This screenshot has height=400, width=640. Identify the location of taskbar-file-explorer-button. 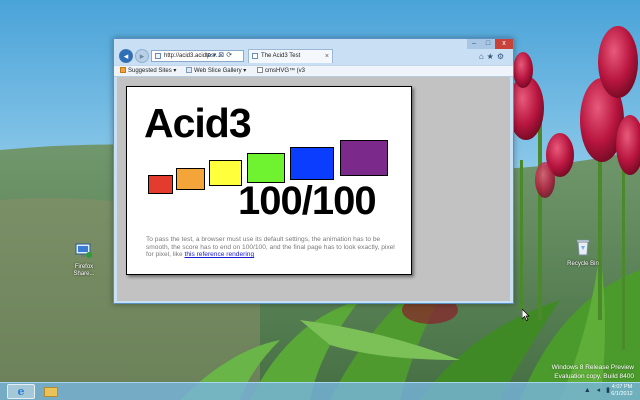
(51, 391).